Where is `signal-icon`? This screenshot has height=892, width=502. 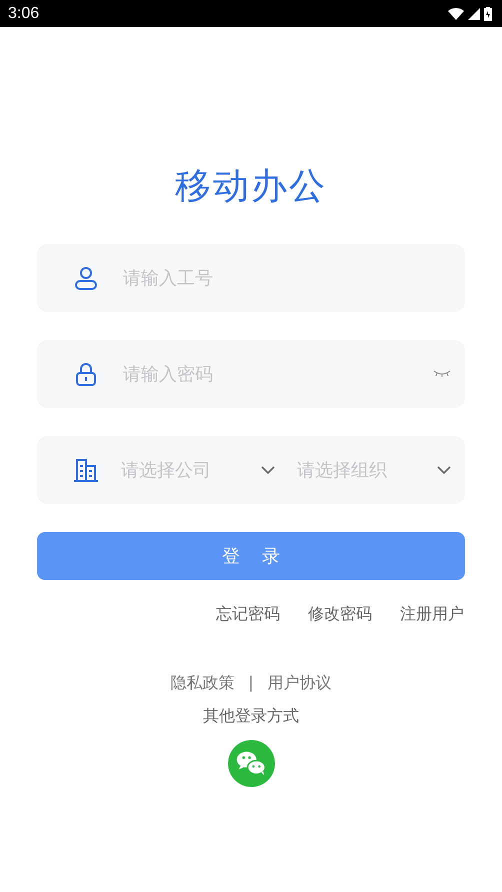 signal-icon is located at coordinates (474, 14).